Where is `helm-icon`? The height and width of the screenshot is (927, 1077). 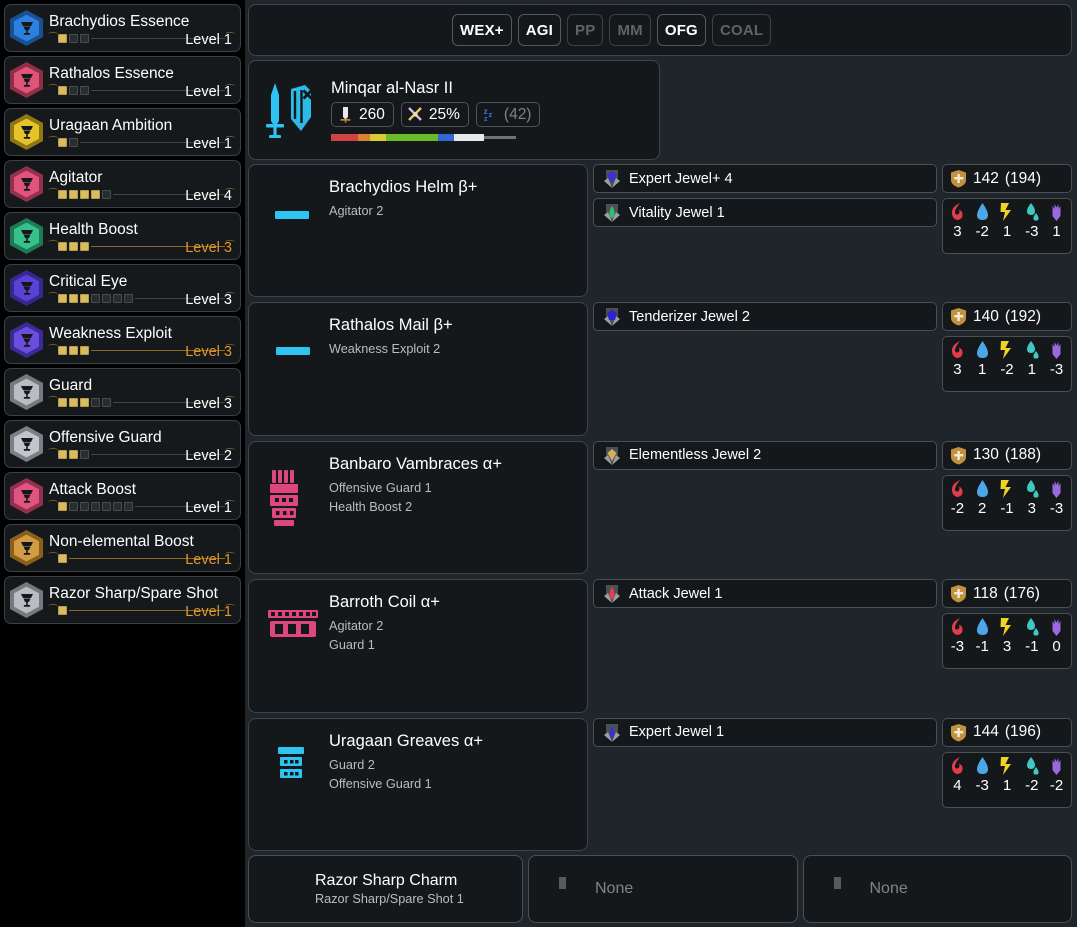 helm-icon is located at coordinates (293, 213).